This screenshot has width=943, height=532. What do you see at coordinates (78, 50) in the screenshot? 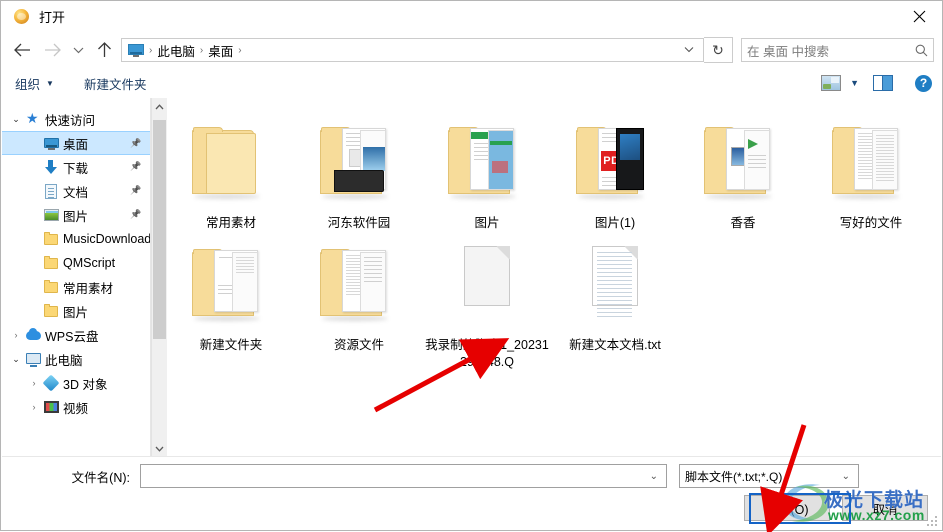
I see `recent-locations-button` at bounding box center [78, 50].